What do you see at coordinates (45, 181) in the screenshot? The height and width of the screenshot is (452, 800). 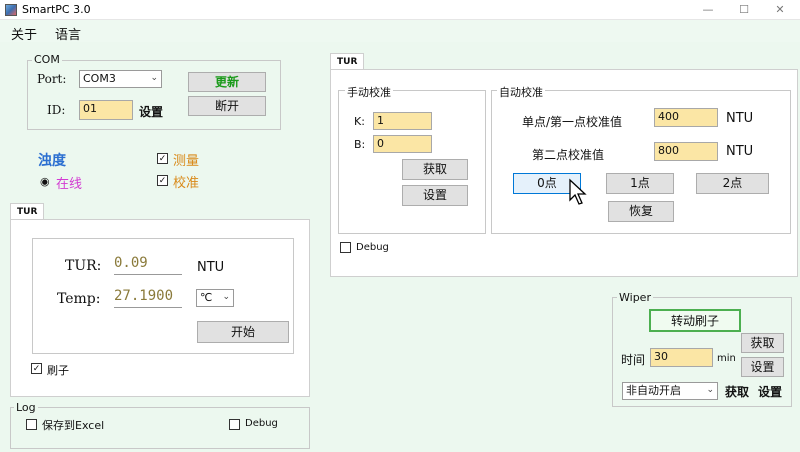 I see `online-radio: ◉` at bounding box center [45, 181].